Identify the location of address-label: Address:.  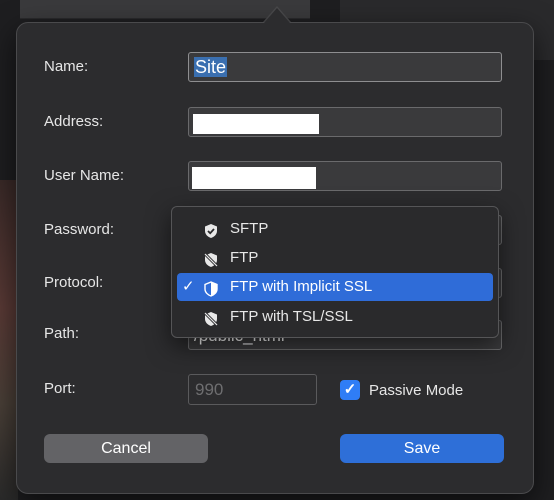
(74, 121).